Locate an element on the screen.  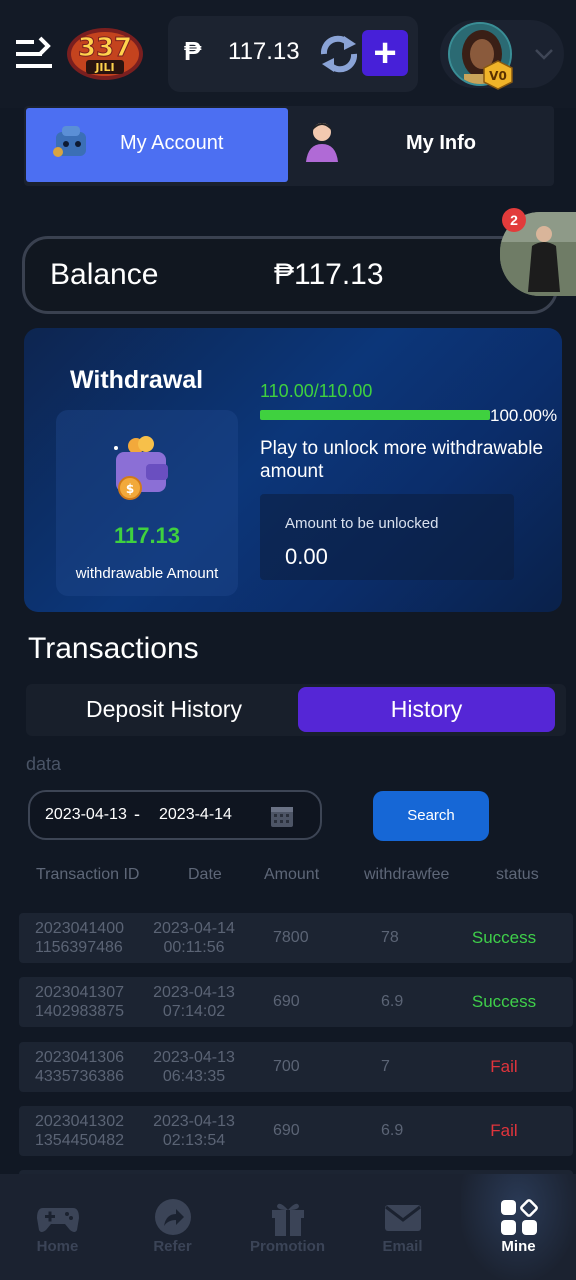
date-to: 2023-4-14 is located at coordinates (195, 815).